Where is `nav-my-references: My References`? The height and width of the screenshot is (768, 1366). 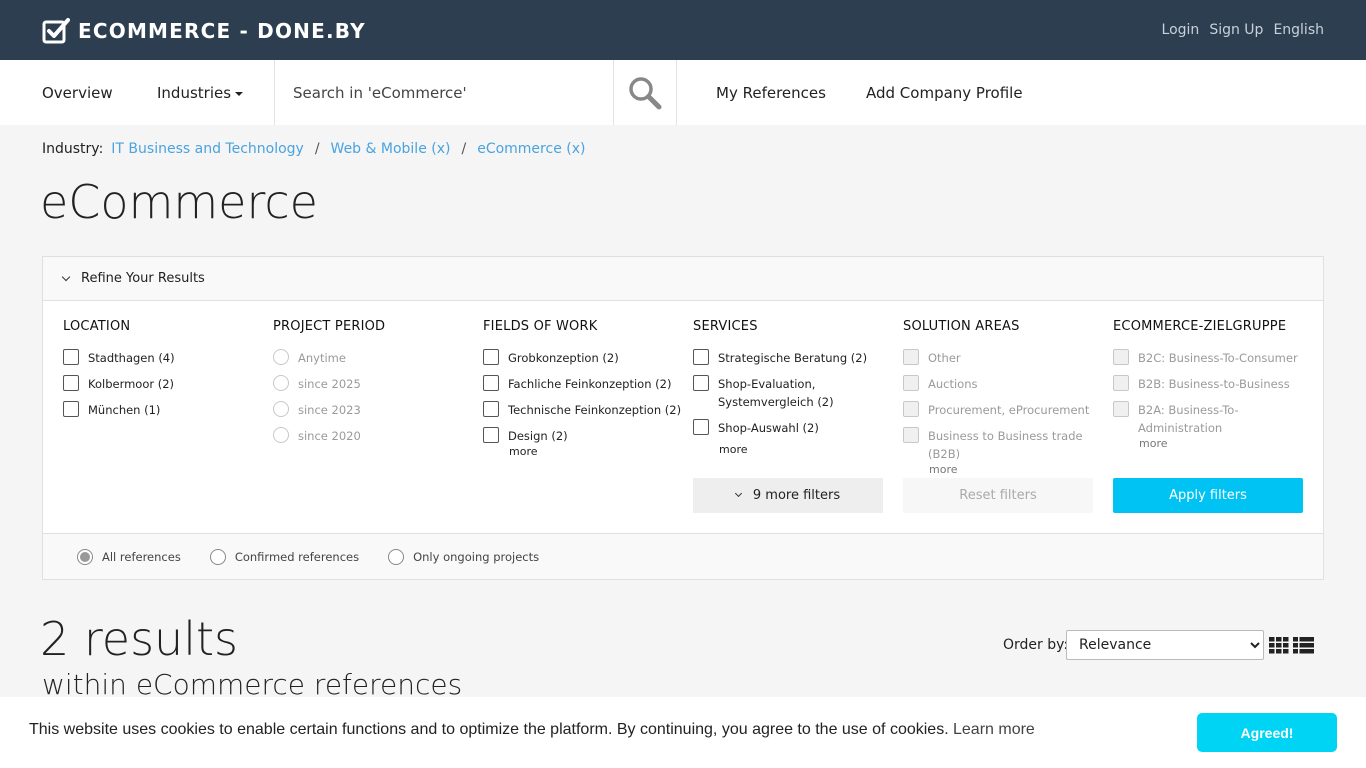 nav-my-references: My References is located at coordinates (771, 93).